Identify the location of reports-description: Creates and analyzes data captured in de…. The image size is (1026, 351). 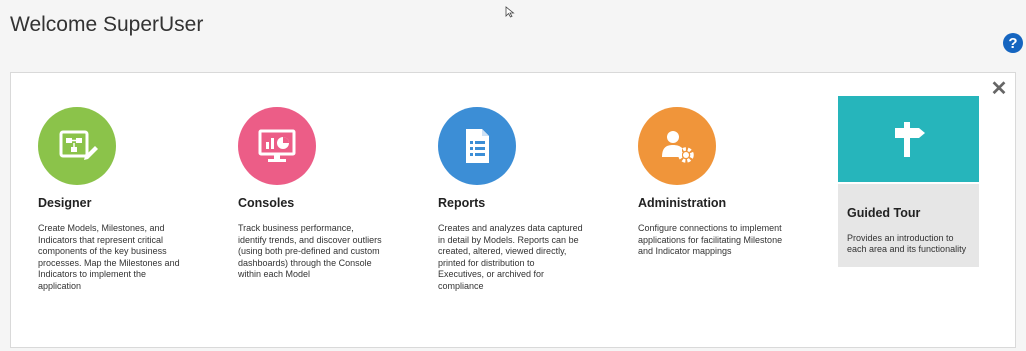
(510, 257).